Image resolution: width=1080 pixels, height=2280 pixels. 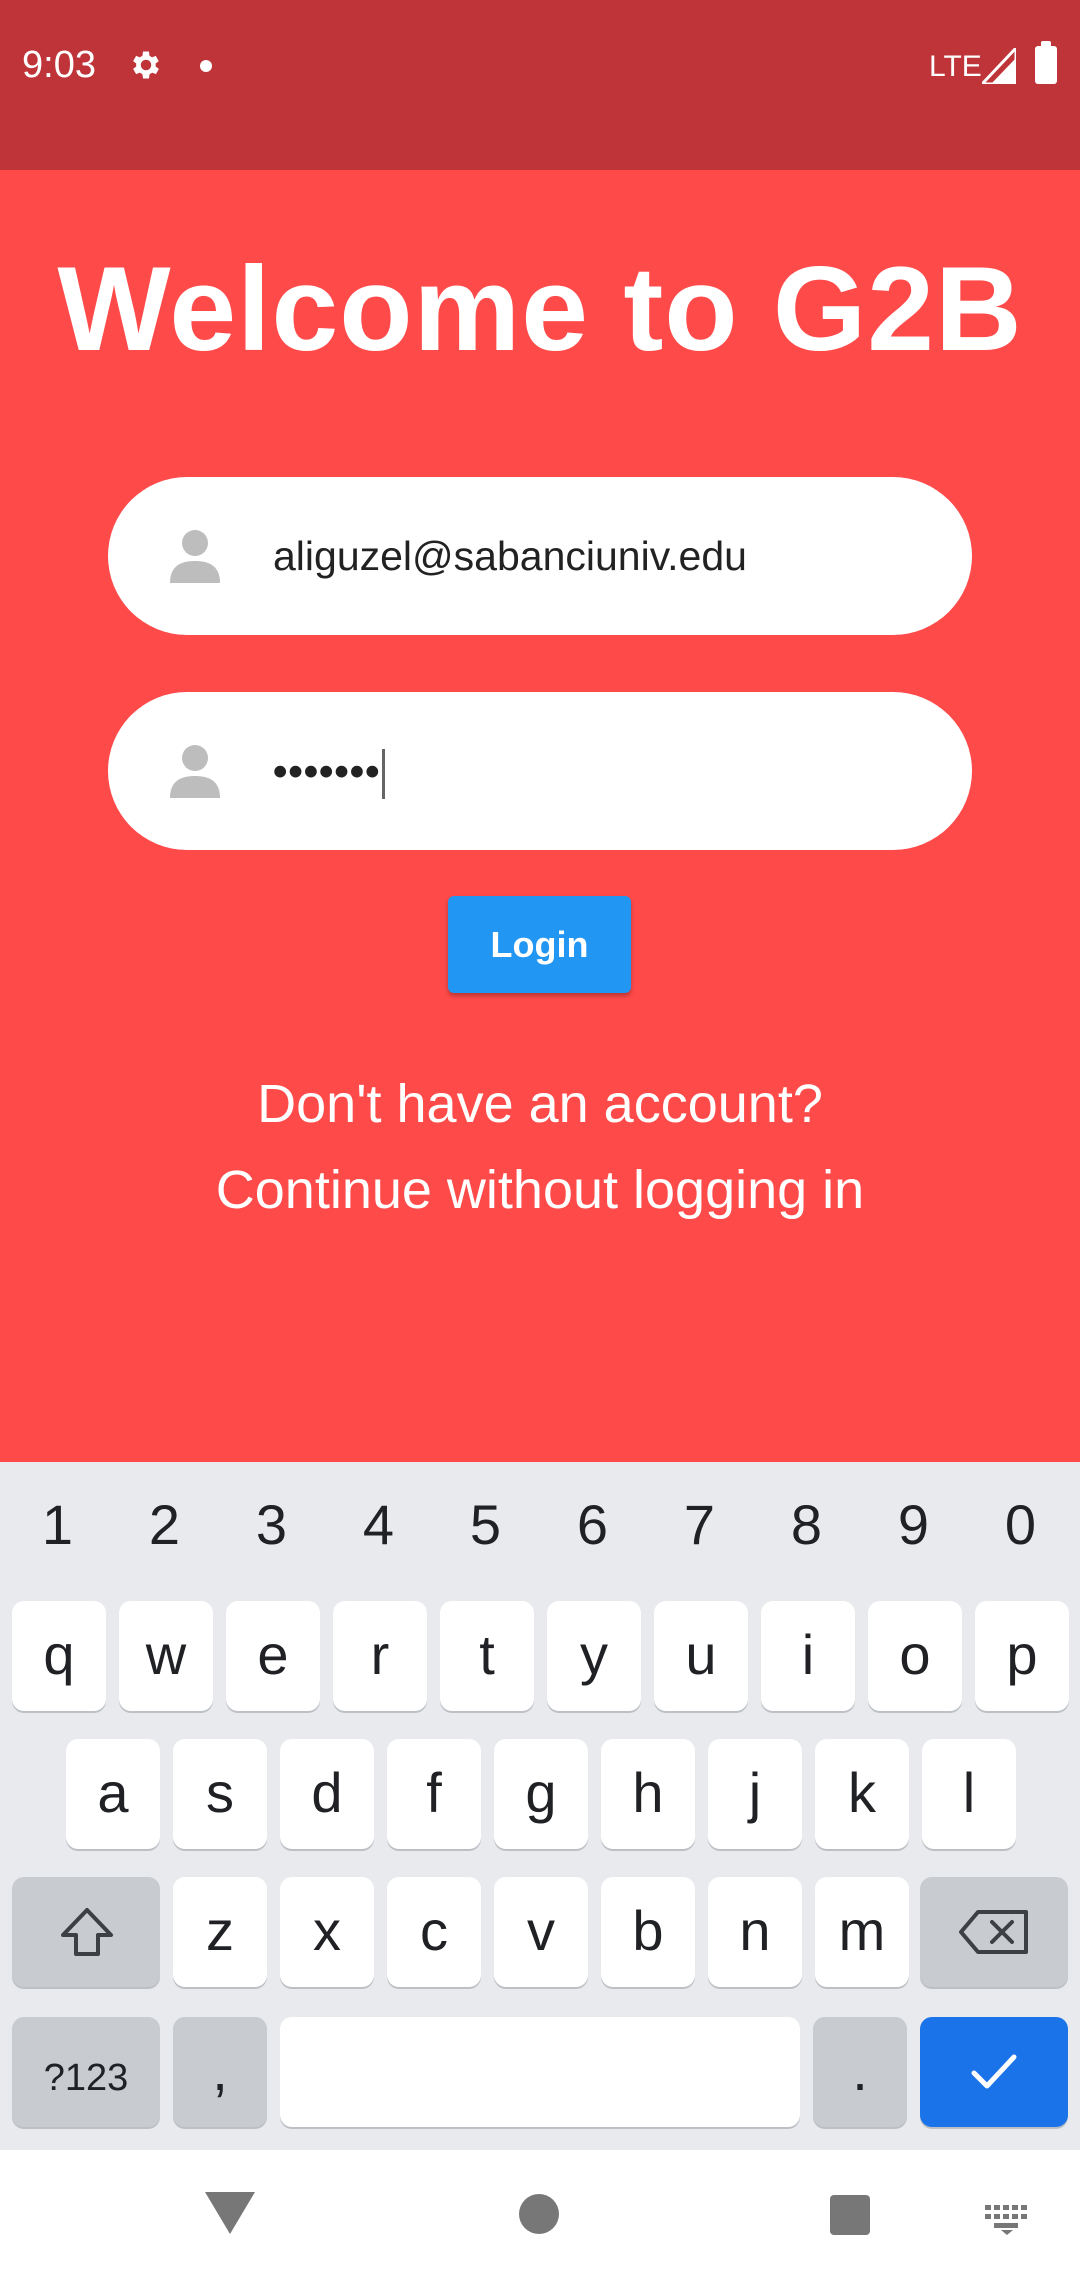 What do you see at coordinates (59, 1656) in the screenshot?
I see `key-q: q` at bounding box center [59, 1656].